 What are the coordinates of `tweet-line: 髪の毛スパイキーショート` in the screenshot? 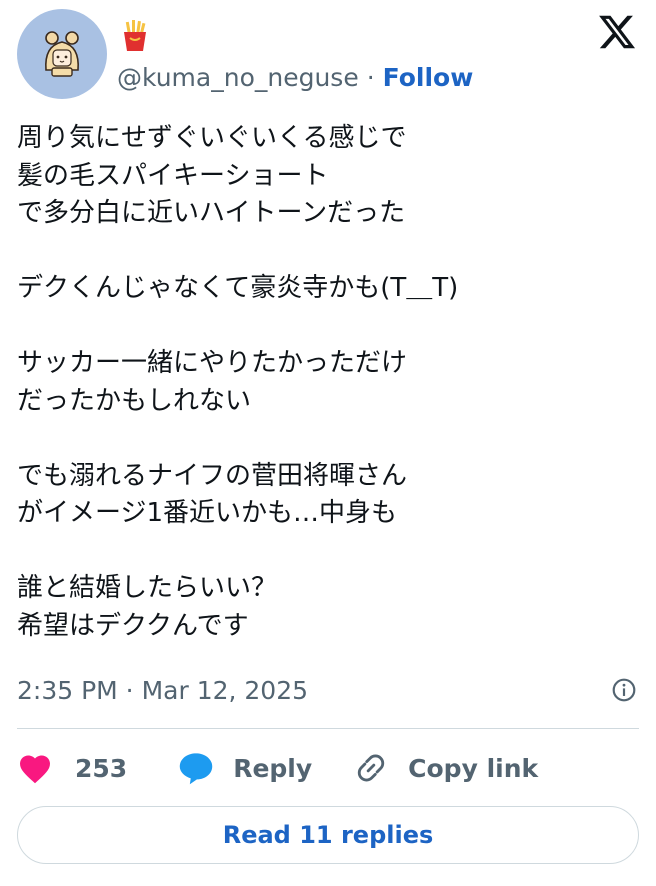 It's located at (173, 175).